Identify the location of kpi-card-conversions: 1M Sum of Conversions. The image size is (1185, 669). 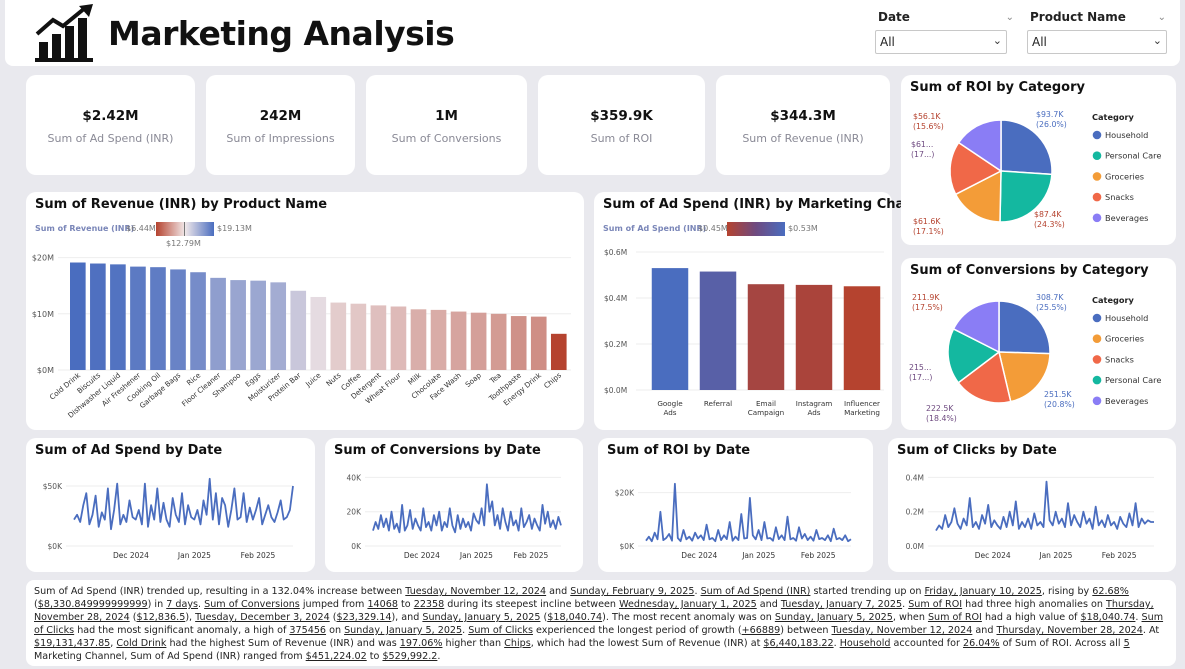
(446, 125).